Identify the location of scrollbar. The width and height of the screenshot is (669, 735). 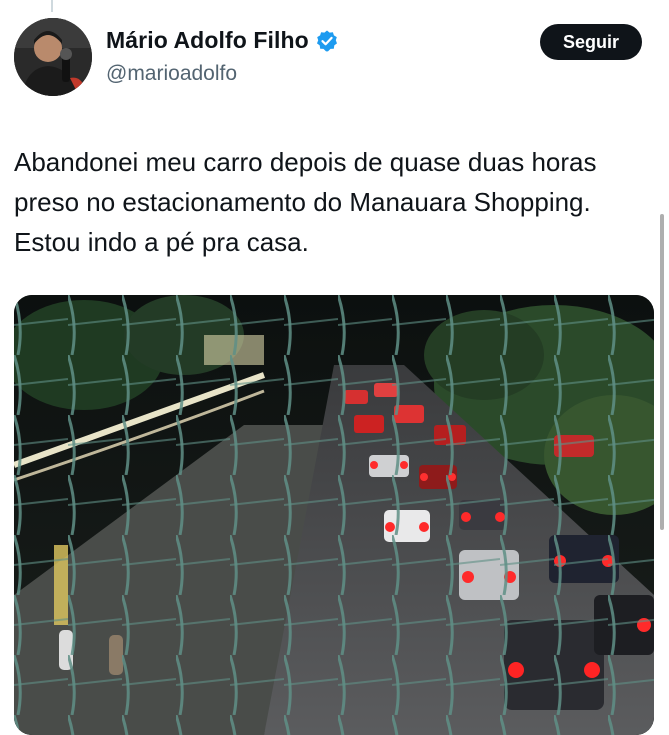
(662, 372).